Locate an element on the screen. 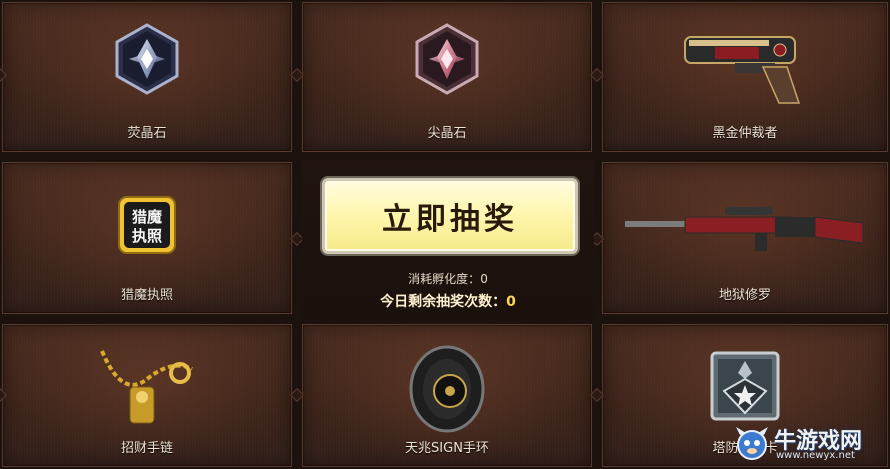 This screenshot has width=890, height=469. badge-text-line1: 猎魔 is located at coordinates (147, 217).